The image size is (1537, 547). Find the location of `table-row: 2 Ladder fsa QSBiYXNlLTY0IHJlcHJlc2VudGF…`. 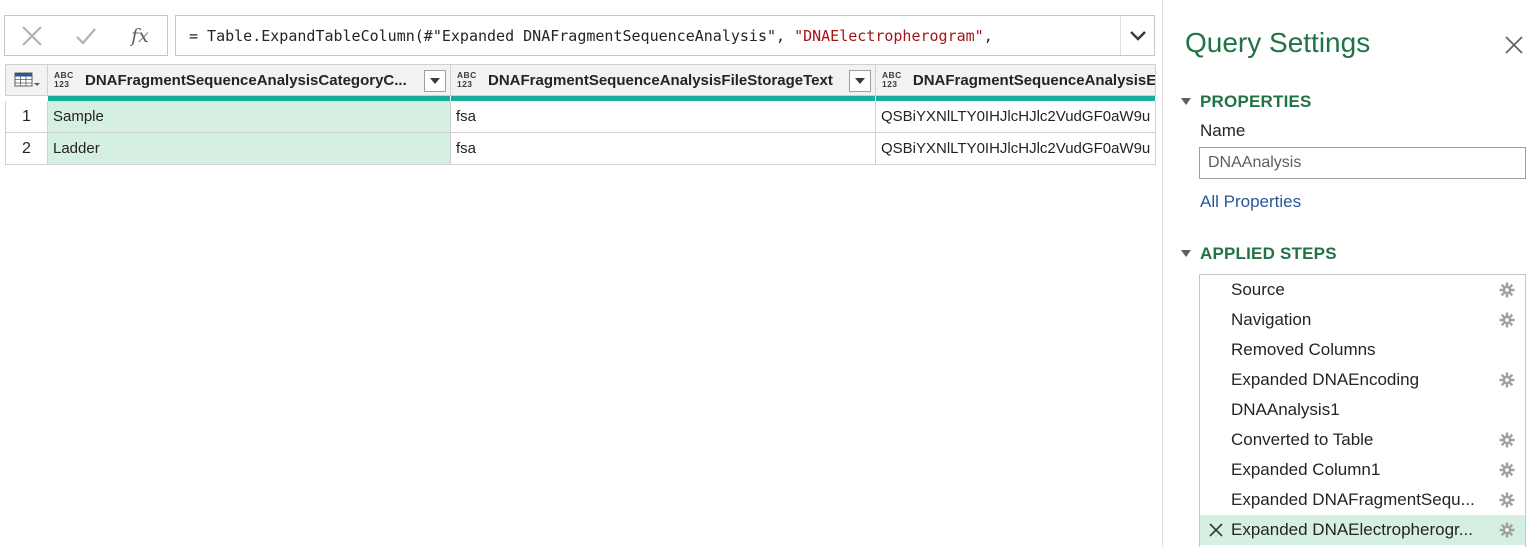

table-row: 2 Ladder fsa QSBiYXNlLTY0IHJlcHJlc2VudGF… is located at coordinates (580, 149).